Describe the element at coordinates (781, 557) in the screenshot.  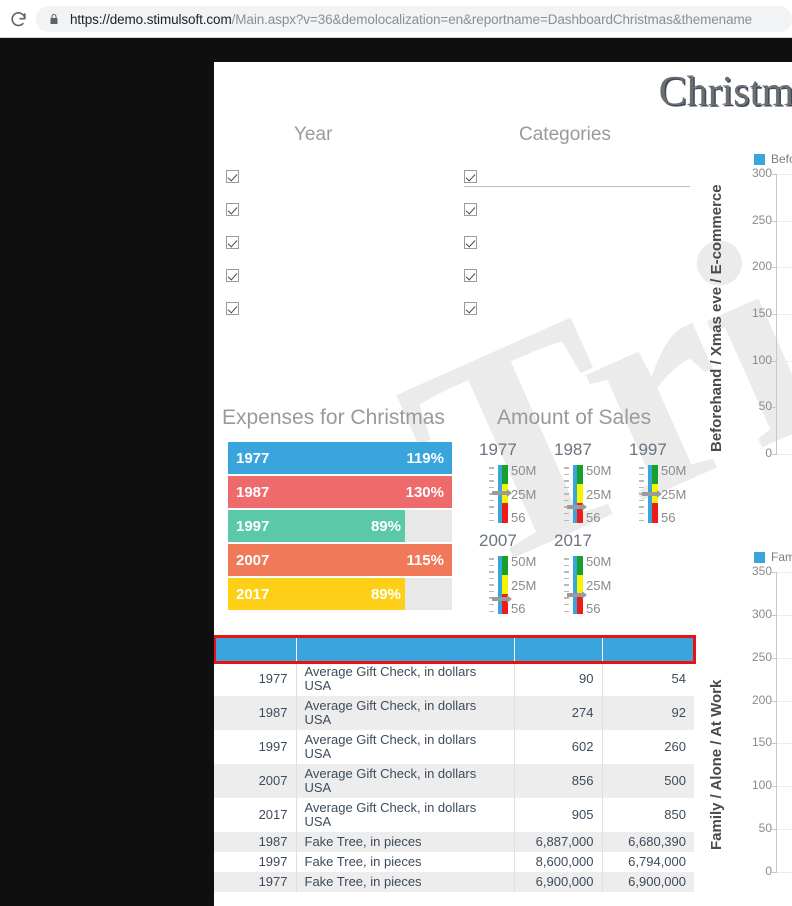
I see `chart-bottom-legend-label: Fam` at that location.